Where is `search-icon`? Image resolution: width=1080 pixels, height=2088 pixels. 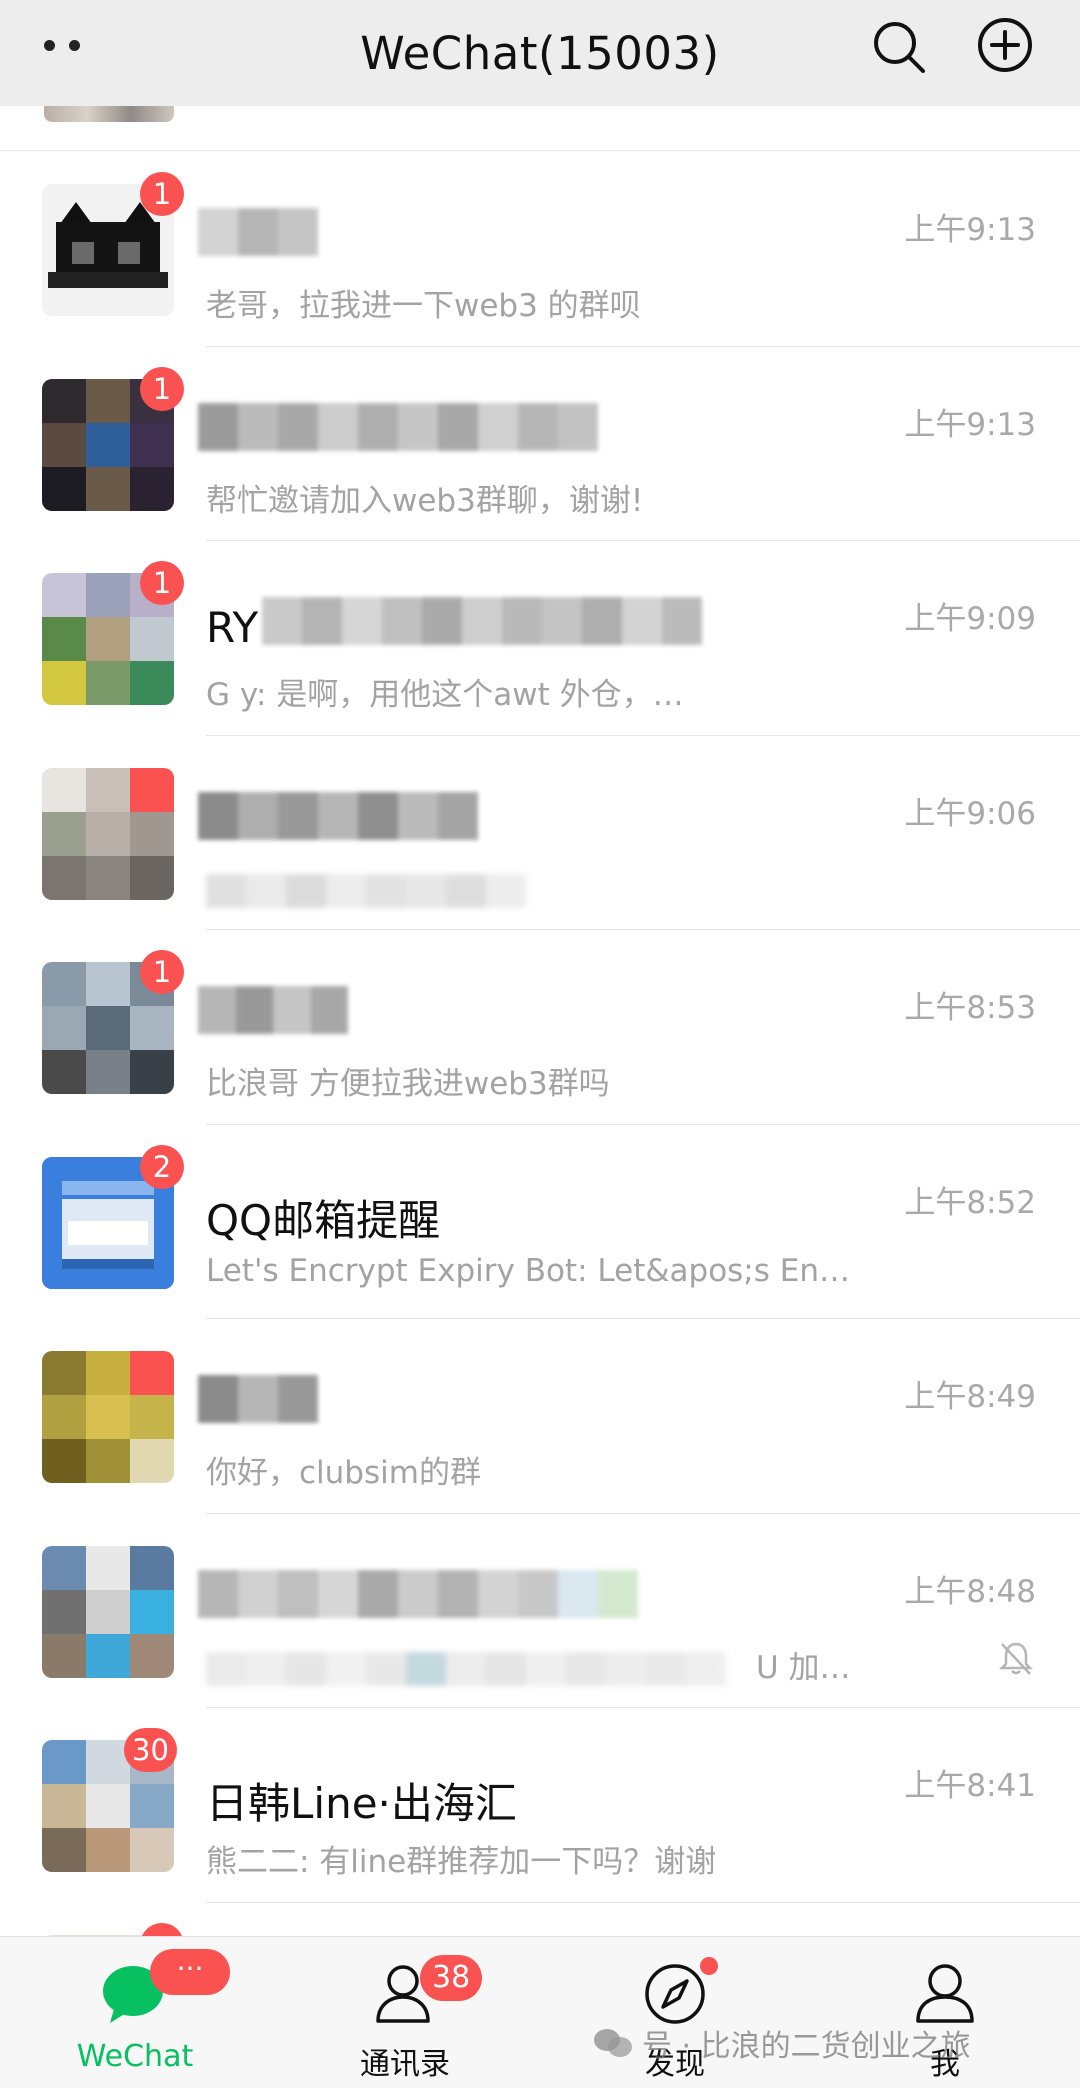 search-icon is located at coordinates (899, 47).